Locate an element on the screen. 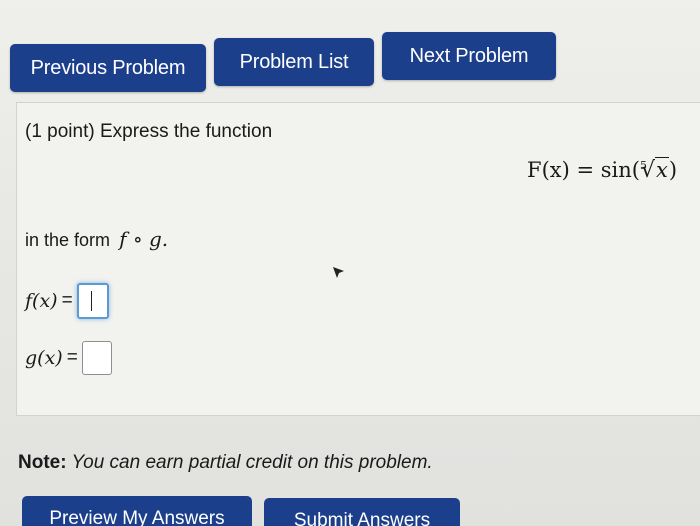 This screenshot has height=526, width=700. g-equals: = is located at coordinates (72, 357).